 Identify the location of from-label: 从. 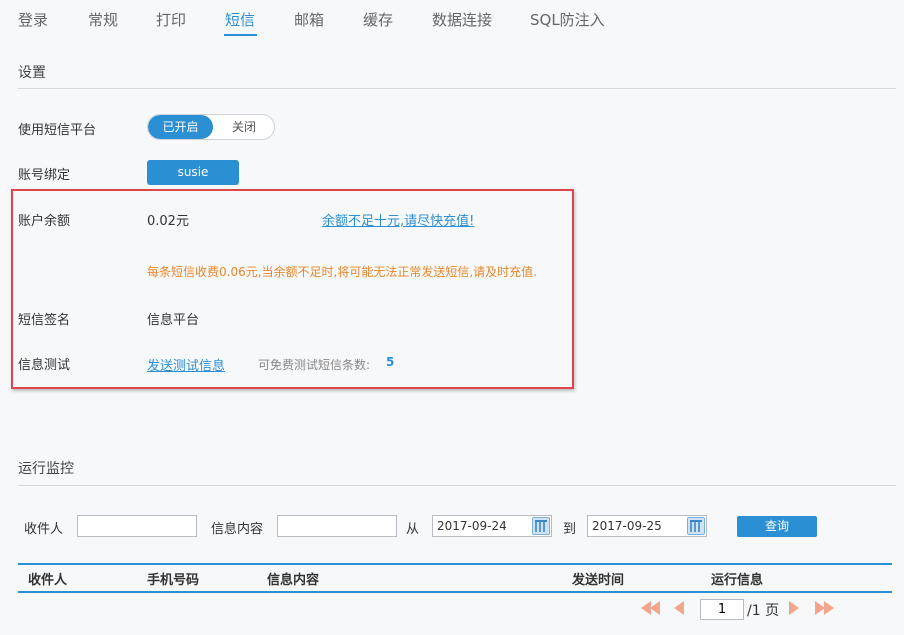
(413, 529).